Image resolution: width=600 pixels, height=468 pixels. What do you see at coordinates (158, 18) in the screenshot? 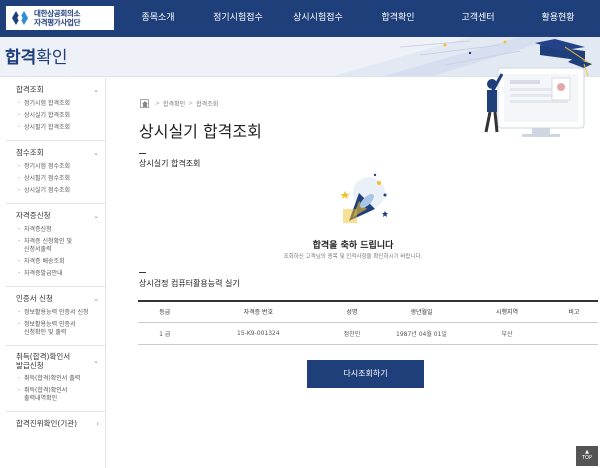
I see `nav-item-intro: 종목소개` at bounding box center [158, 18].